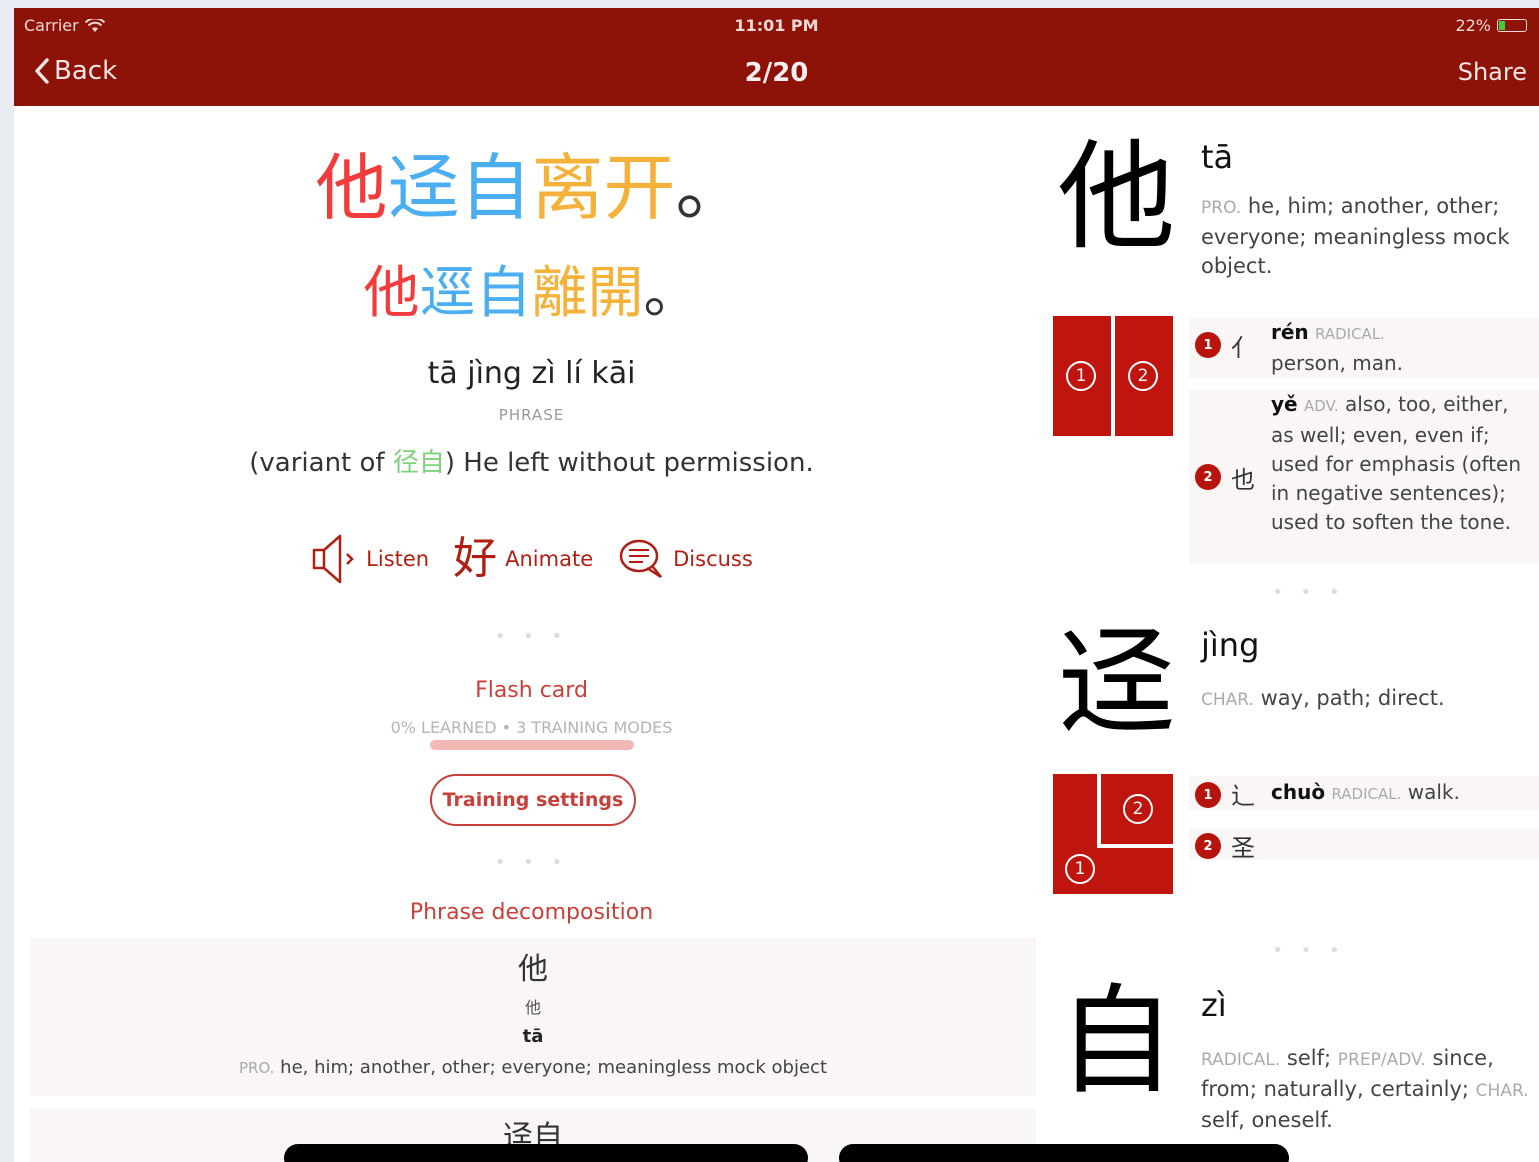 The width and height of the screenshot is (1539, 1162). I want to click on phrase-character: 开, so click(640, 188).